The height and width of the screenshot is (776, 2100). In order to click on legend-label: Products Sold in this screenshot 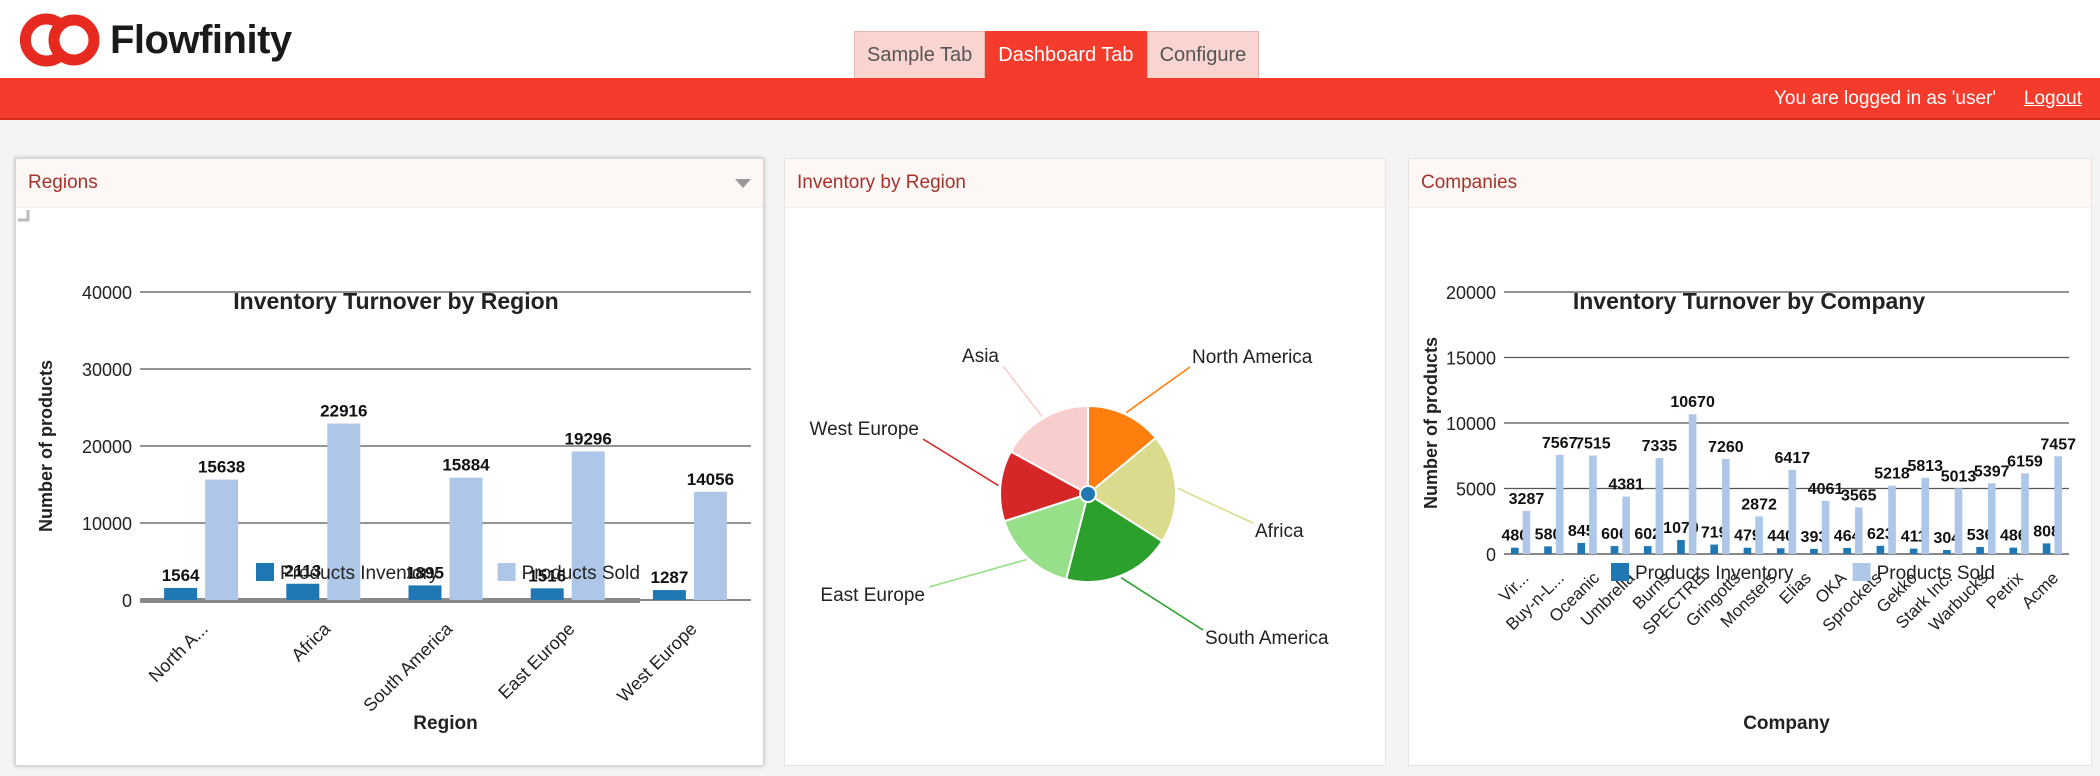, I will do `click(1936, 573)`.